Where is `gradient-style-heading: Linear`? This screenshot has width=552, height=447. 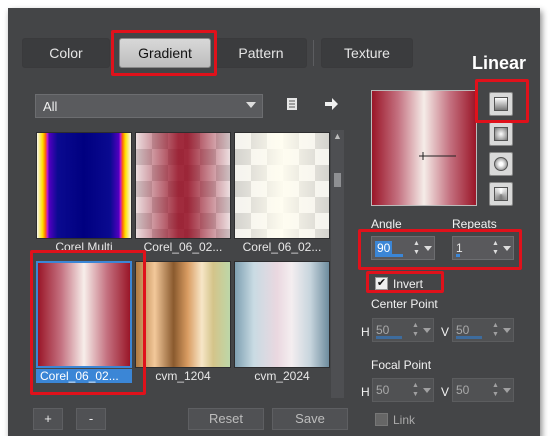 gradient-style-heading: Linear is located at coordinates (499, 63).